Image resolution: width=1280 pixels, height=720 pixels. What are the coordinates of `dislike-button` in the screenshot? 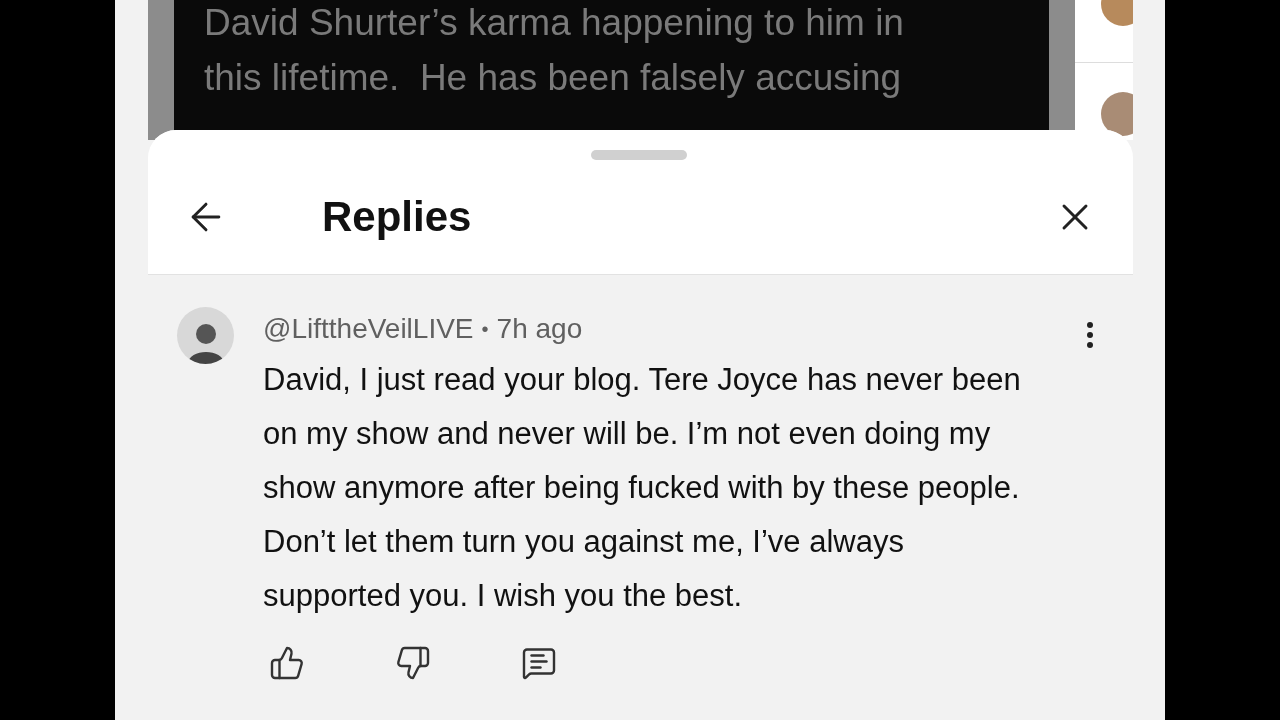 It's located at (413, 663).